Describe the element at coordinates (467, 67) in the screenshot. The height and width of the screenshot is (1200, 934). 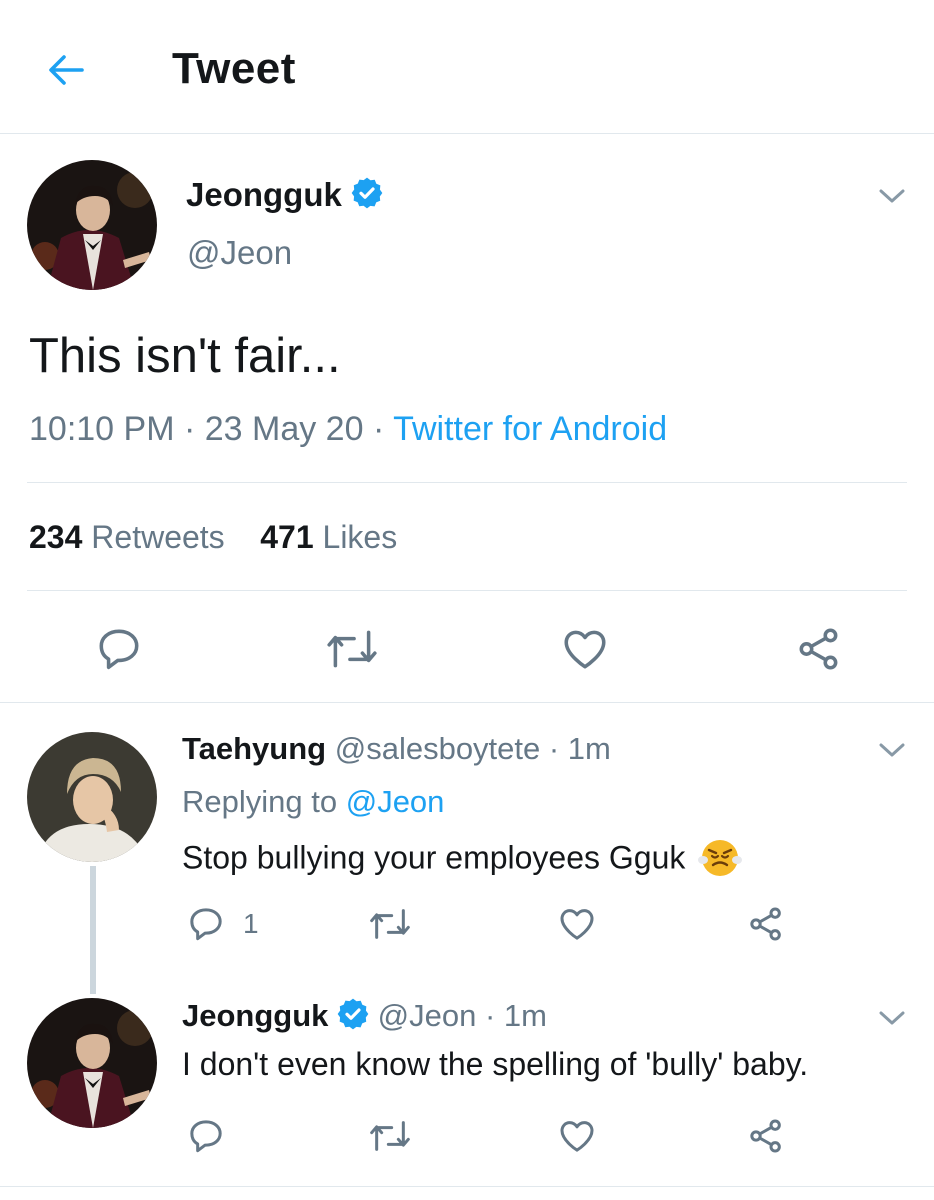
I see `top-bar: Tweet` at that location.